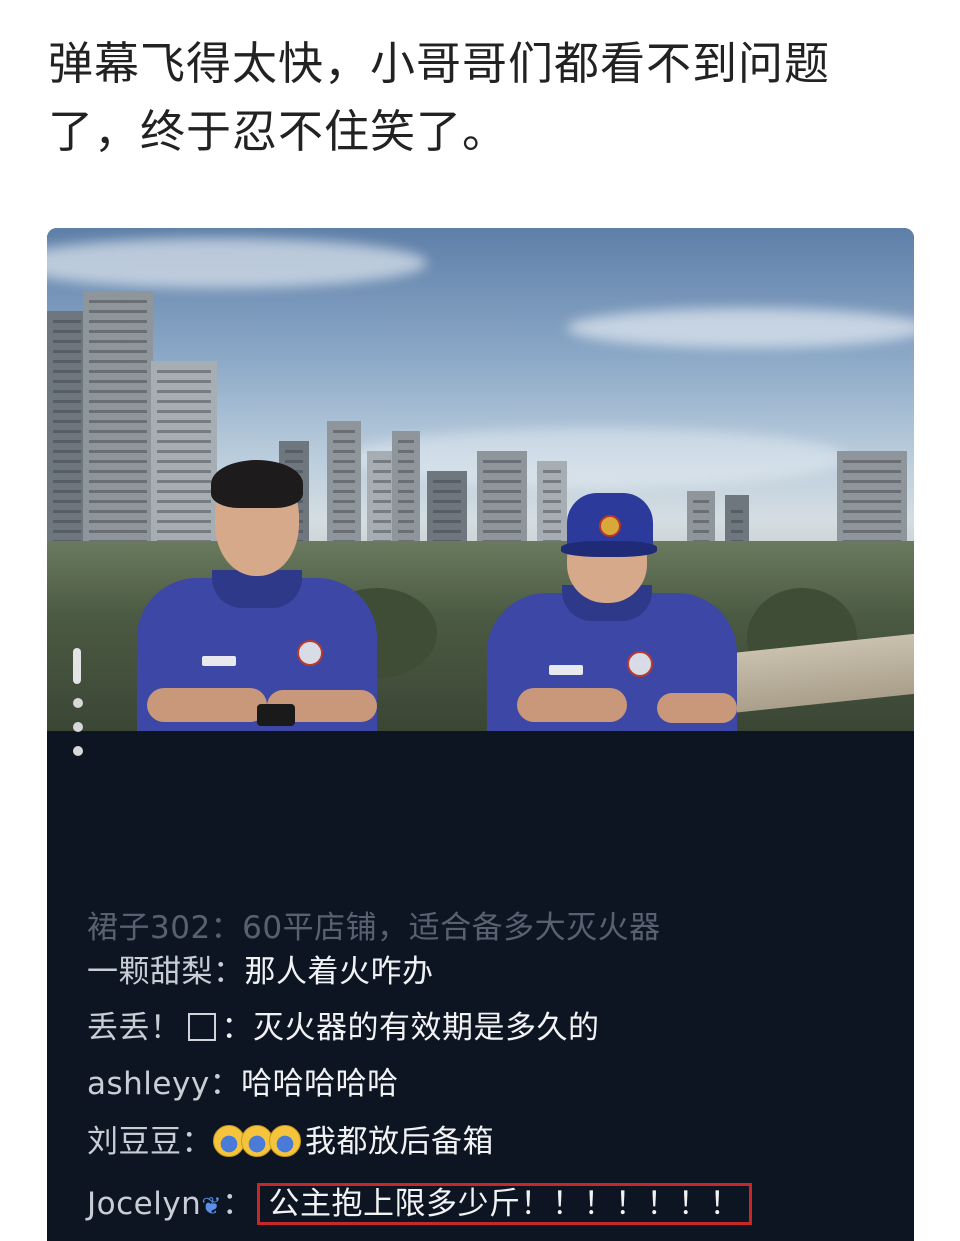 The width and height of the screenshot is (960, 1241). I want to click on comment-username: 刘豆豆：, so click(150, 1142).